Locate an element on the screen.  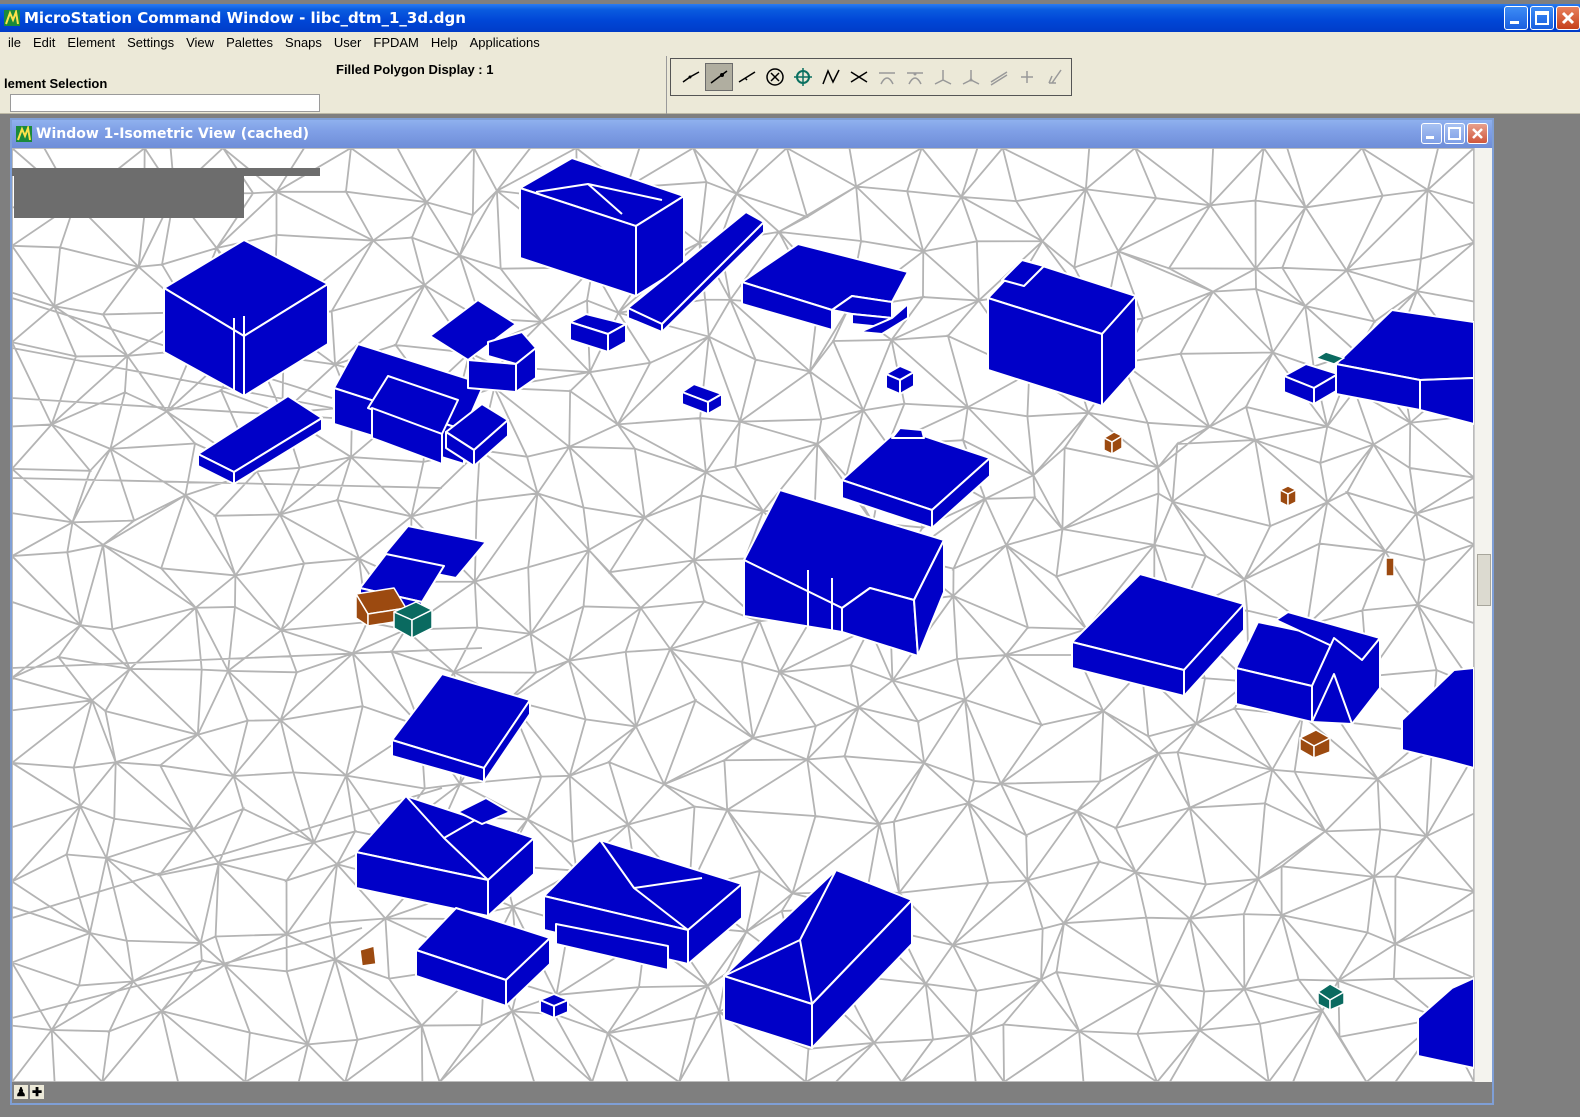
origin-snap-button is located at coordinates (803, 77).